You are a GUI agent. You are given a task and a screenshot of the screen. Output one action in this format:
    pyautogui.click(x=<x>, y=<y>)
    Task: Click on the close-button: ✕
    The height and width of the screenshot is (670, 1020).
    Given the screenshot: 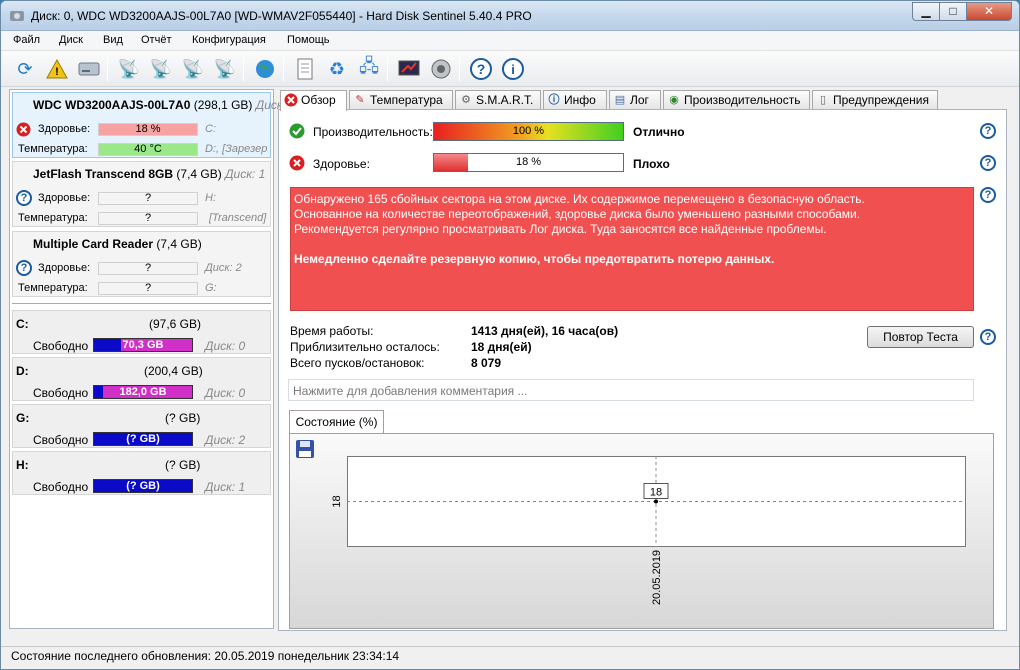 What is the action you would take?
    pyautogui.click(x=989, y=11)
    